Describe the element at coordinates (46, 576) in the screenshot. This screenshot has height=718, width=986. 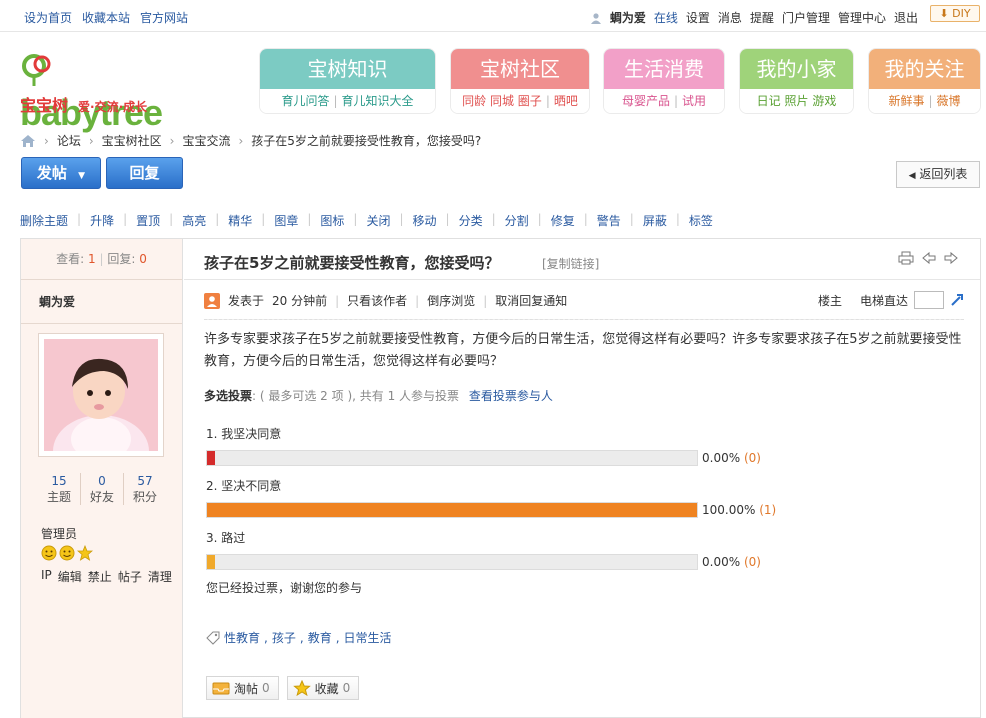
I see `admin-ip-link: IP` at that location.